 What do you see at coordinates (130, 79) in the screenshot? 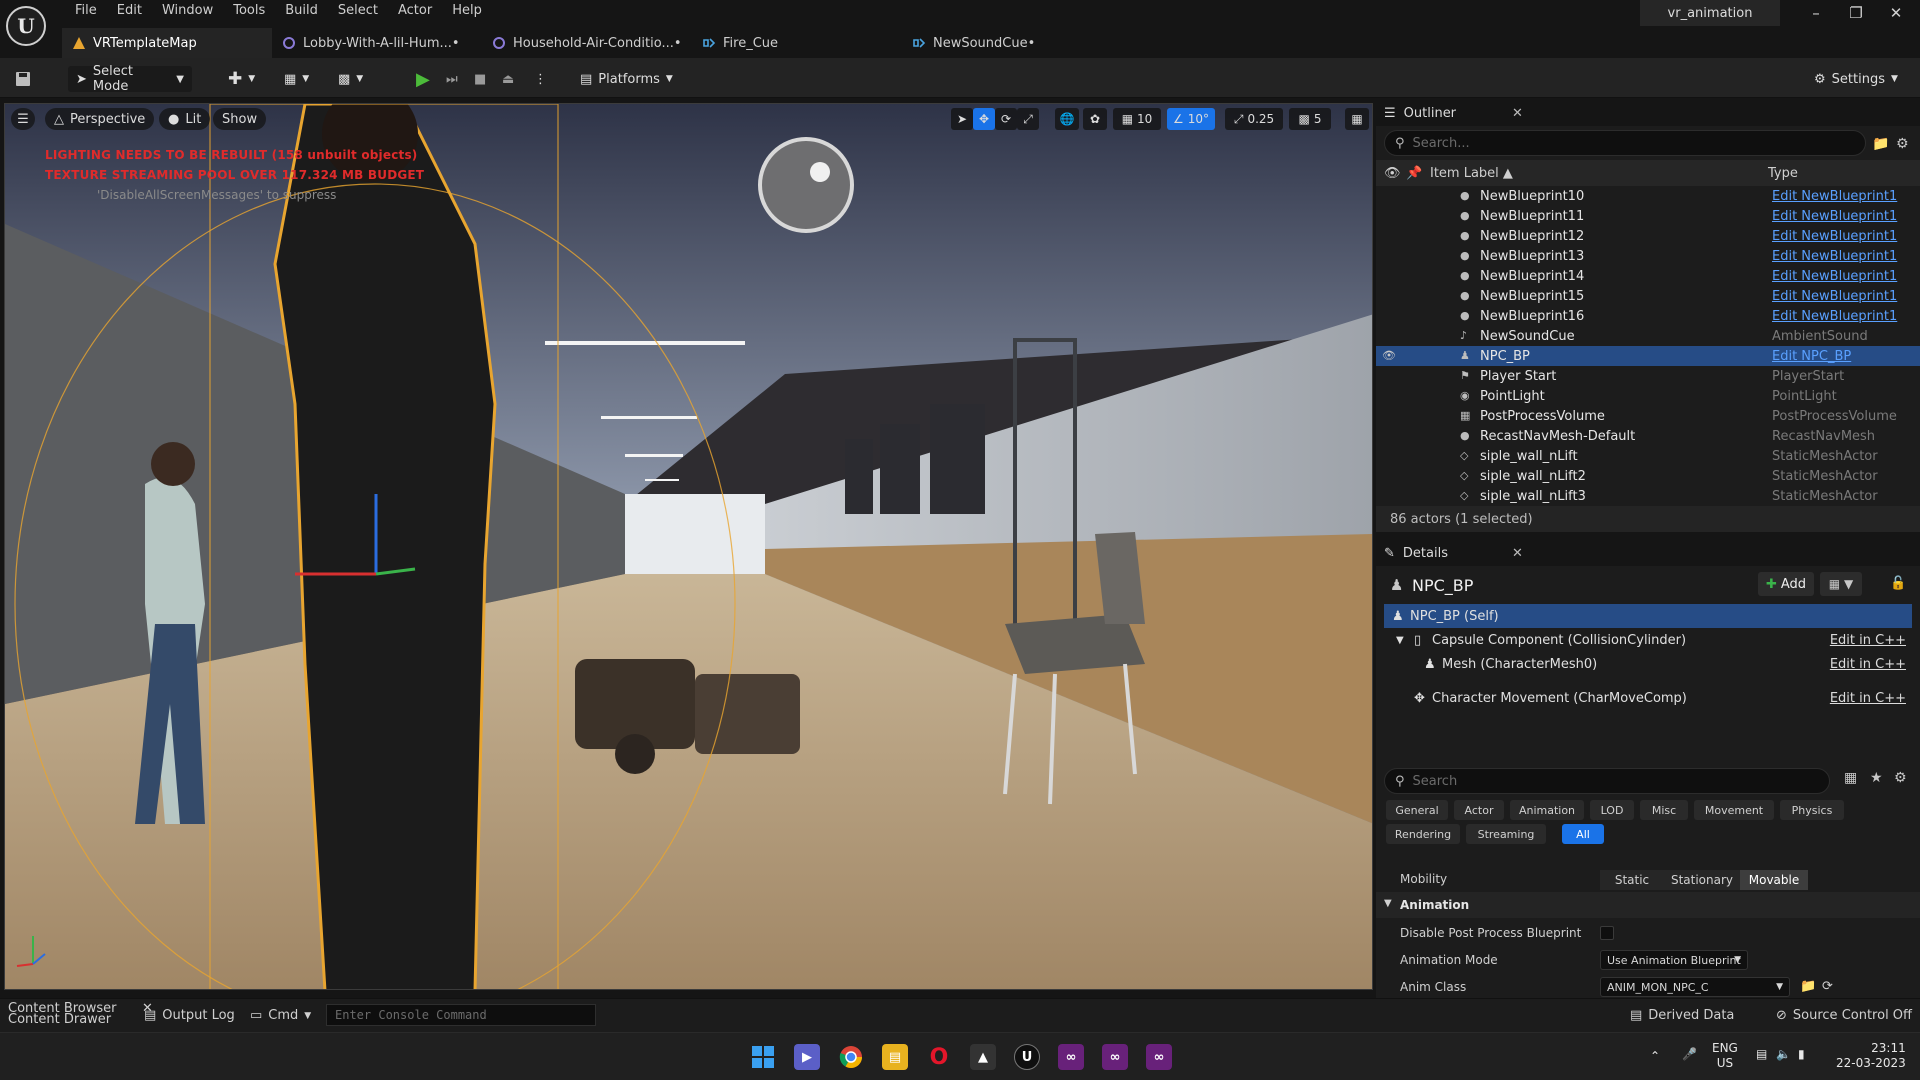
I see `select-mode-dropdown: ➤ Select Mode ▼` at bounding box center [130, 79].